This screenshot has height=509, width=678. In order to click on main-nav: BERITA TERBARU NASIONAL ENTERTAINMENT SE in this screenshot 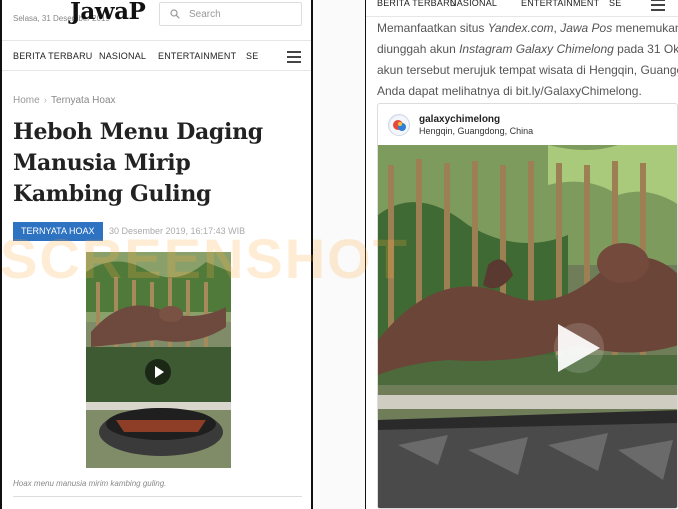, I will do `click(156, 55)`.